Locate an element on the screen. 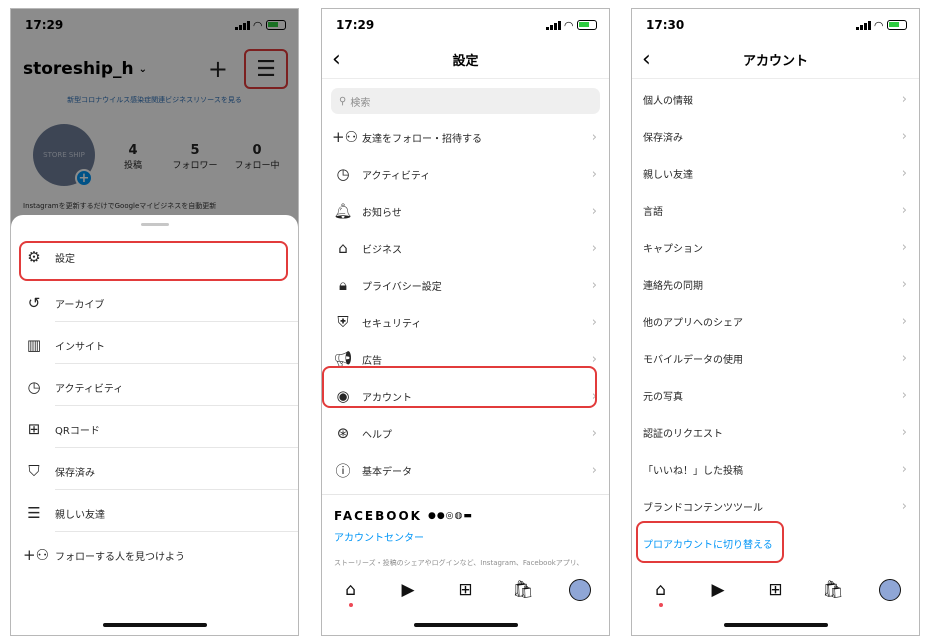 The width and height of the screenshot is (928, 643). menu-item-label: QRコード is located at coordinates (77, 431).